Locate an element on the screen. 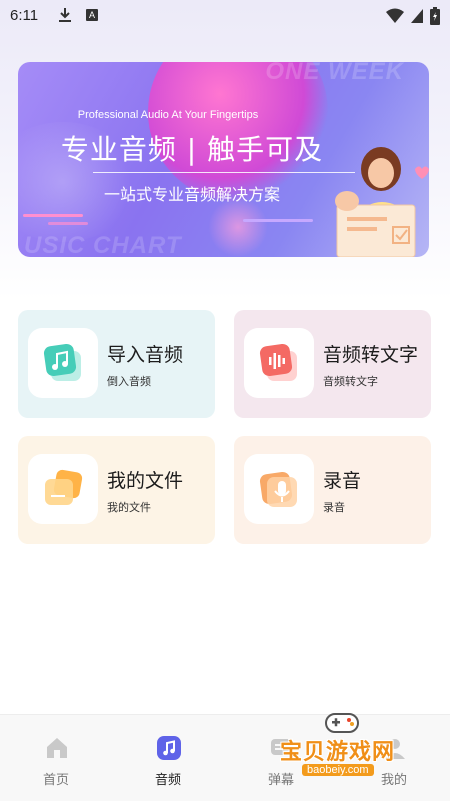  download-icon is located at coordinates (65, 15).